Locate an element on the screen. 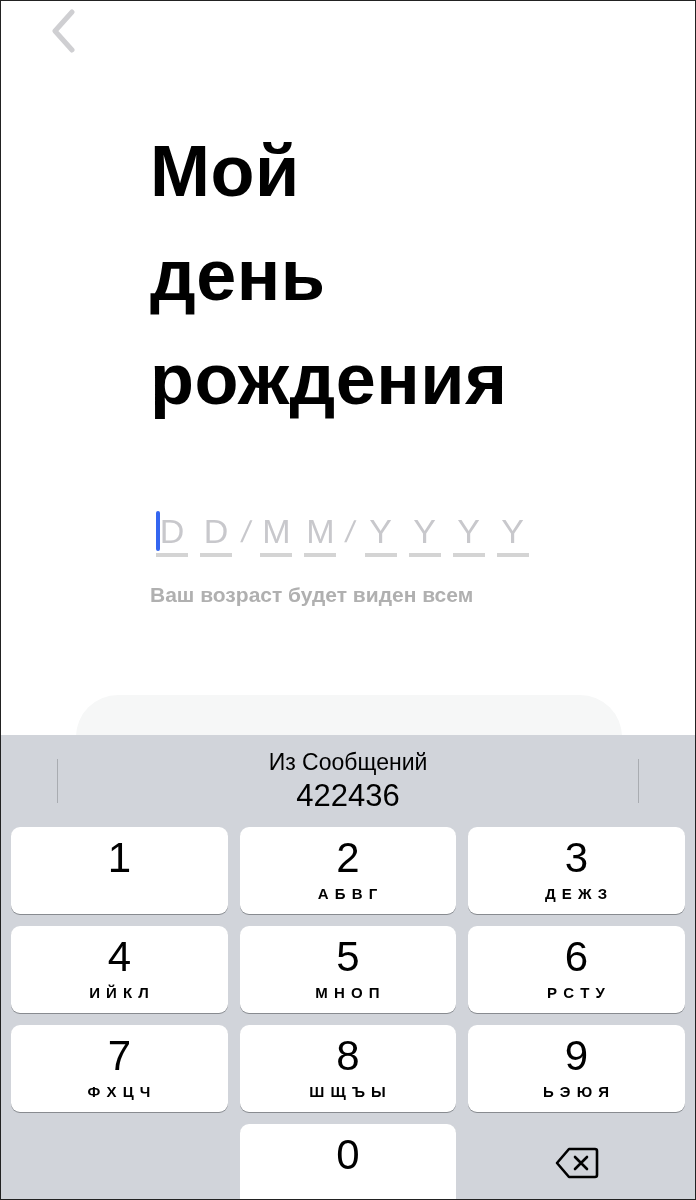 The image size is (696, 1200). digit-key: 9 Ь Э Ю Я is located at coordinates (576, 1068).